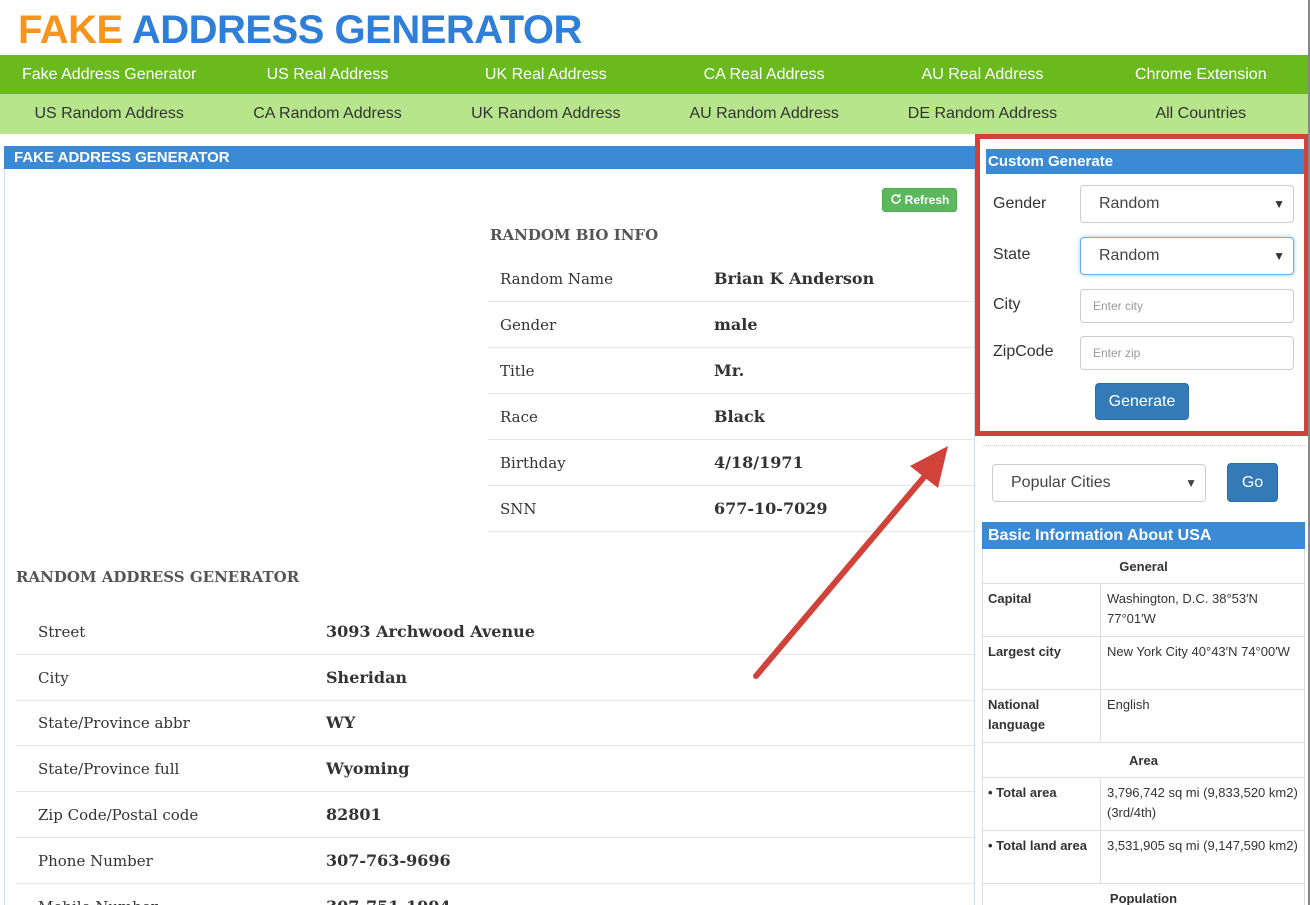 The width and height of the screenshot is (1310, 905). Describe the element at coordinates (357, 30) in the screenshot. I see `logo-part-rest: ADDRESS GENERATOR` at that location.